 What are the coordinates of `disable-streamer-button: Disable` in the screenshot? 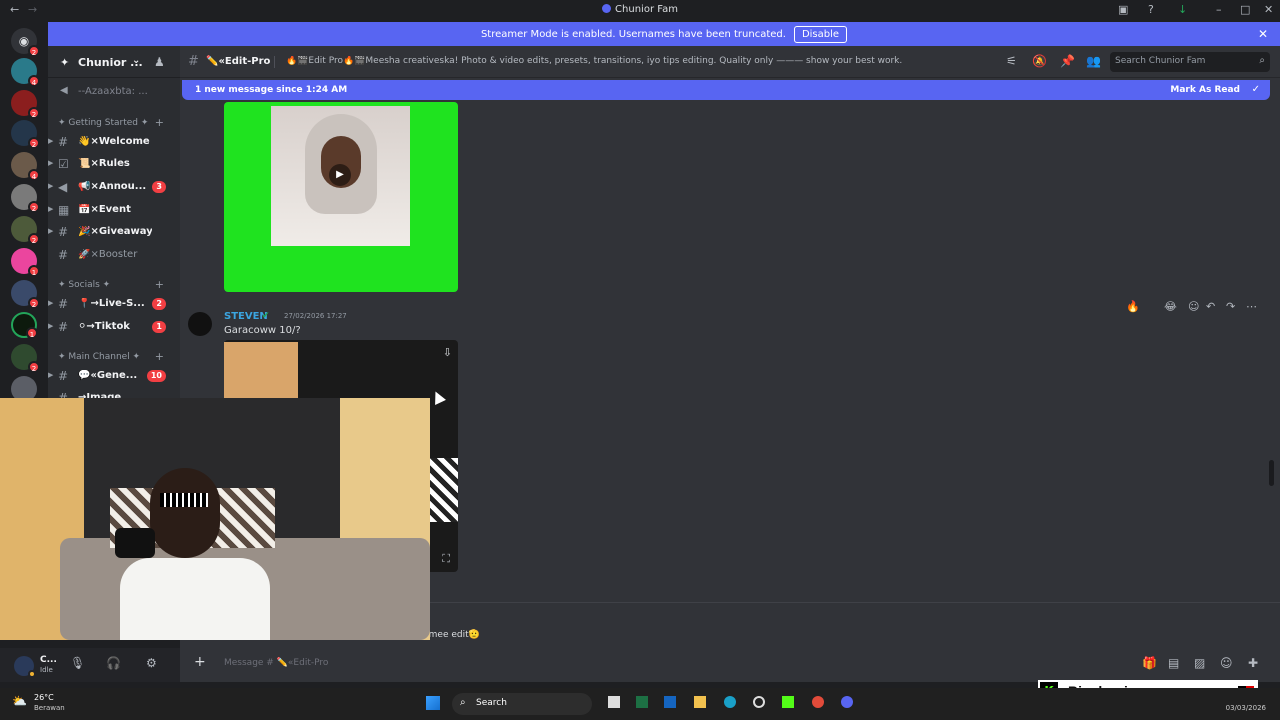 It's located at (820, 34).